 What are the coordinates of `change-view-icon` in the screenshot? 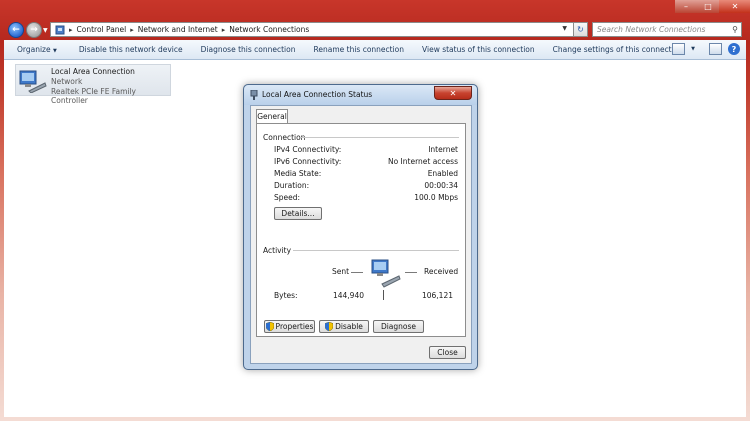 It's located at (679, 49).